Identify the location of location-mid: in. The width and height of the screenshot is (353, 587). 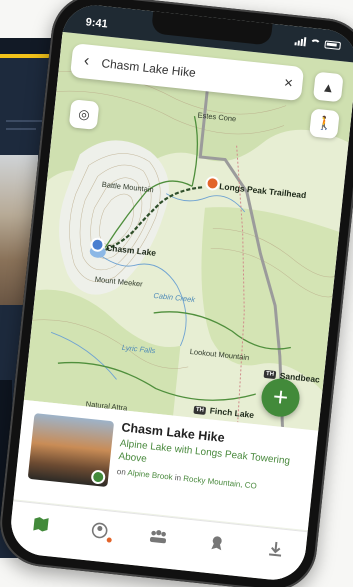
(178, 478).